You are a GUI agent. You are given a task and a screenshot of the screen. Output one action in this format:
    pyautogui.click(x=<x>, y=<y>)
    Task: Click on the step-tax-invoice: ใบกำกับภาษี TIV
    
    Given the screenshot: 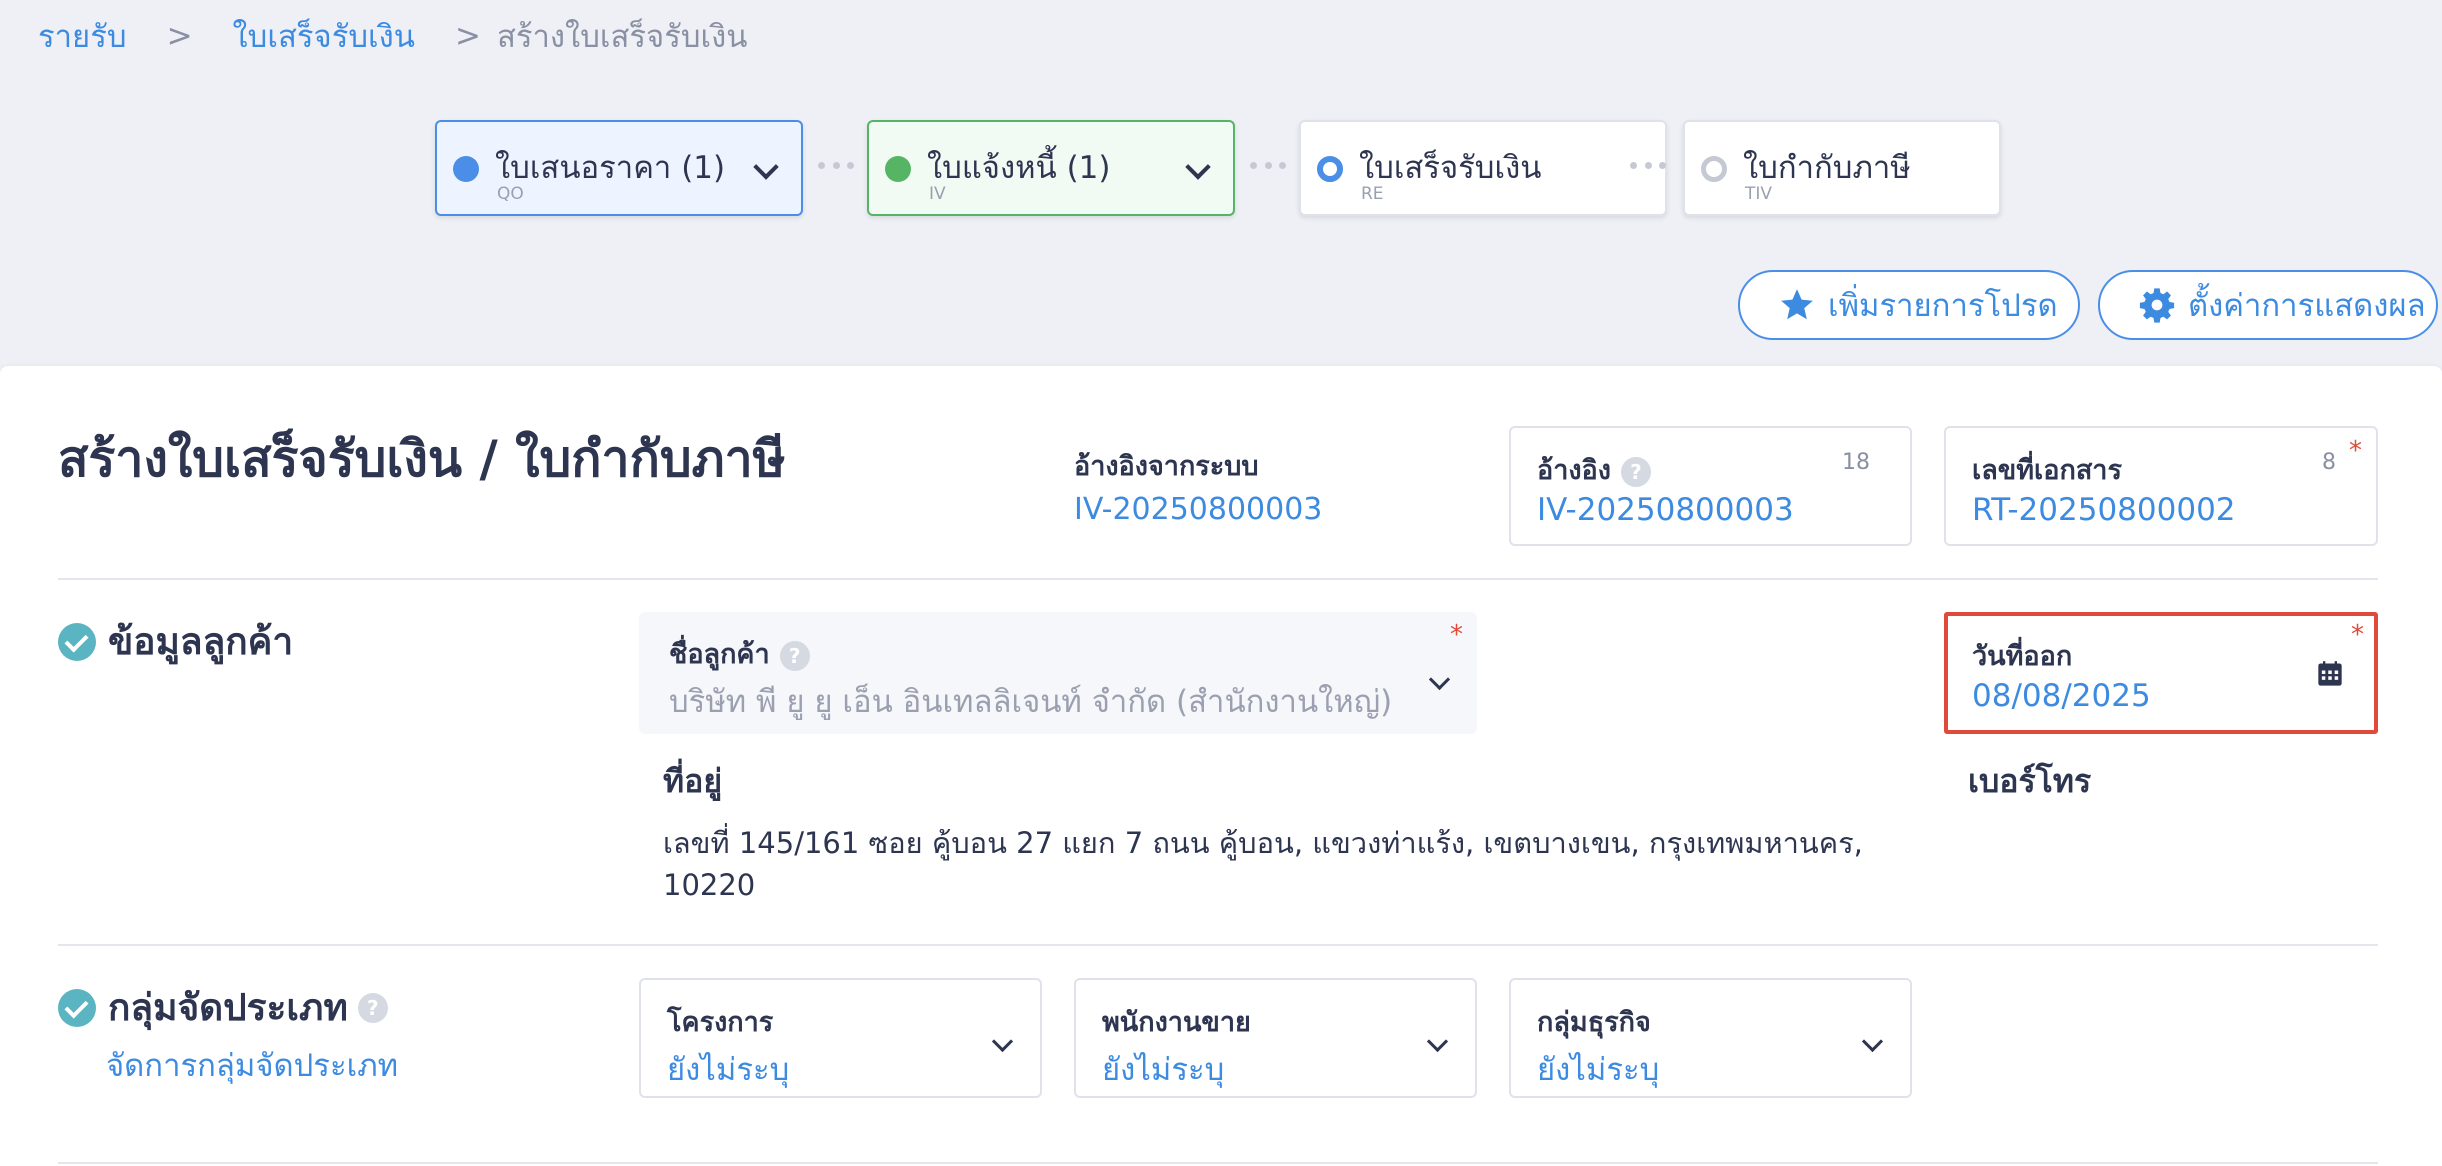 What is the action you would take?
    pyautogui.click(x=1842, y=168)
    